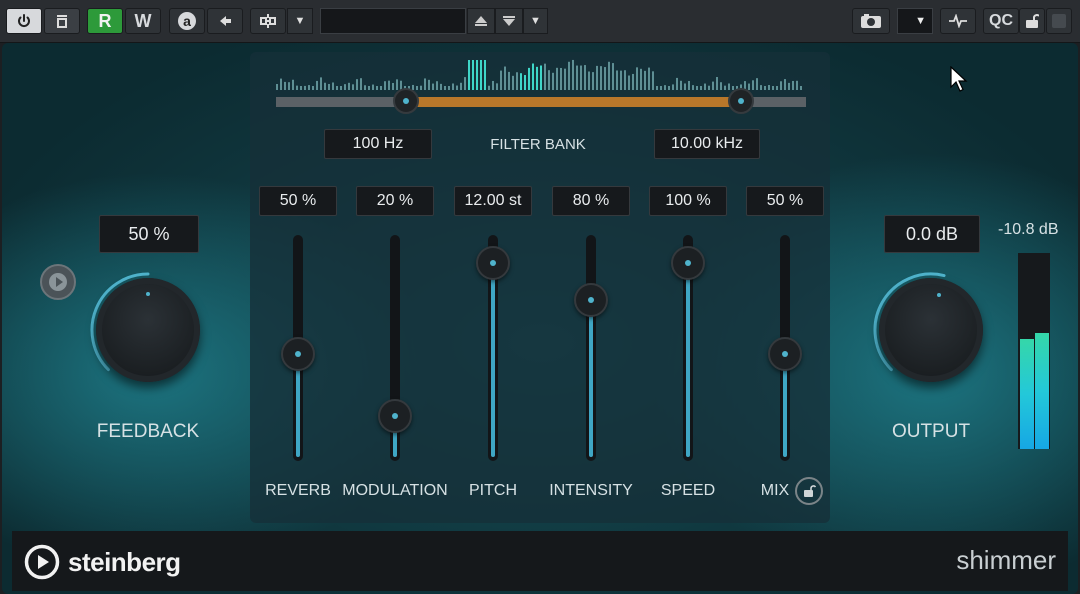 Image resolution: width=1080 pixels, height=594 pixels. Describe the element at coordinates (931, 330) in the screenshot. I see `output-knob` at that location.